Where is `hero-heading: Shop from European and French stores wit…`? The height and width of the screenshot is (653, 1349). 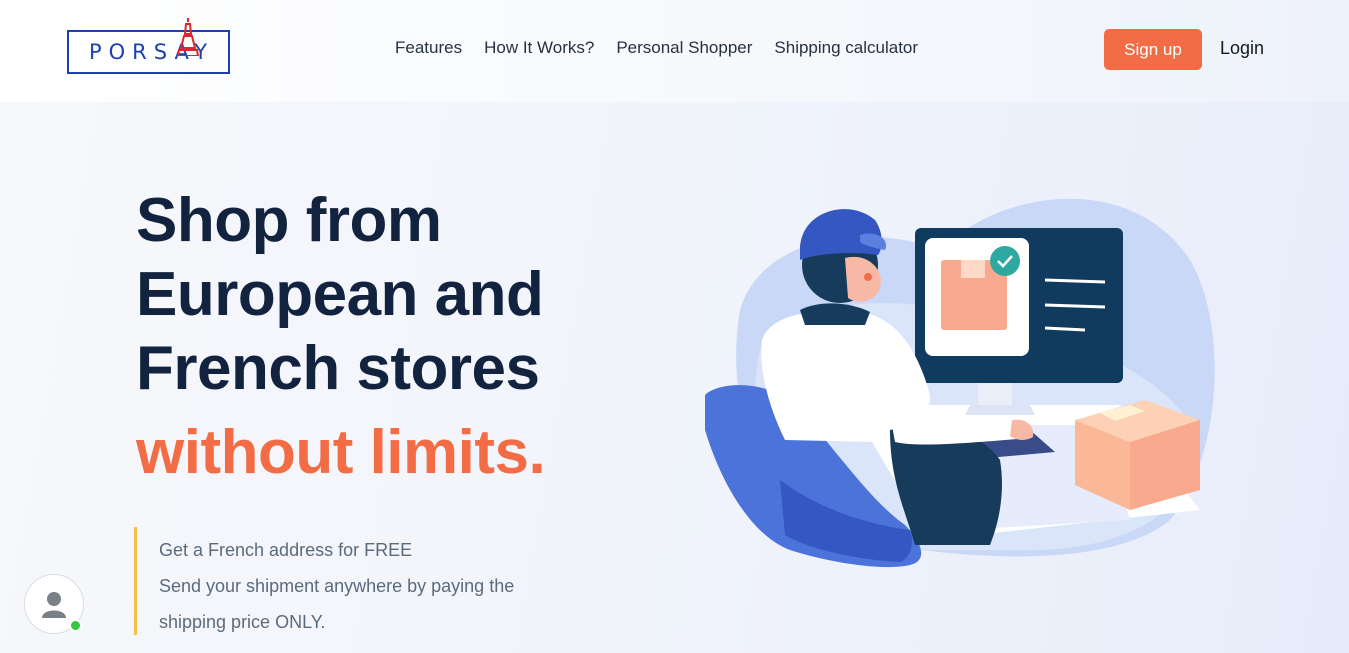
hero-heading: Shop from European and French stores wit… is located at coordinates (341, 337).